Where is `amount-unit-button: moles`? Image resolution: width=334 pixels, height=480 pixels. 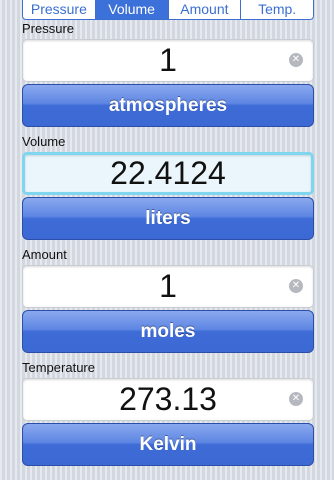 amount-unit-button: moles is located at coordinates (168, 331).